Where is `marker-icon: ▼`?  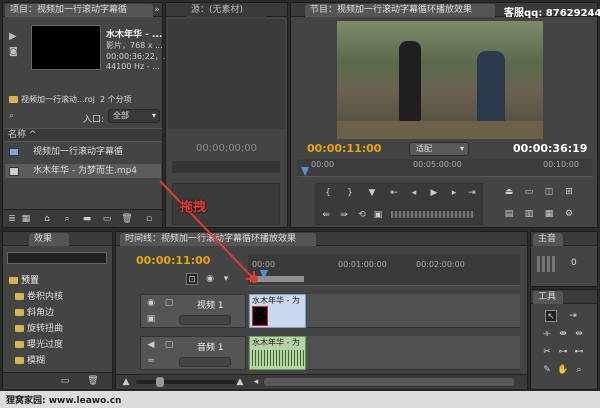
marker-icon: ▼ is located at coordinates (372, 193).